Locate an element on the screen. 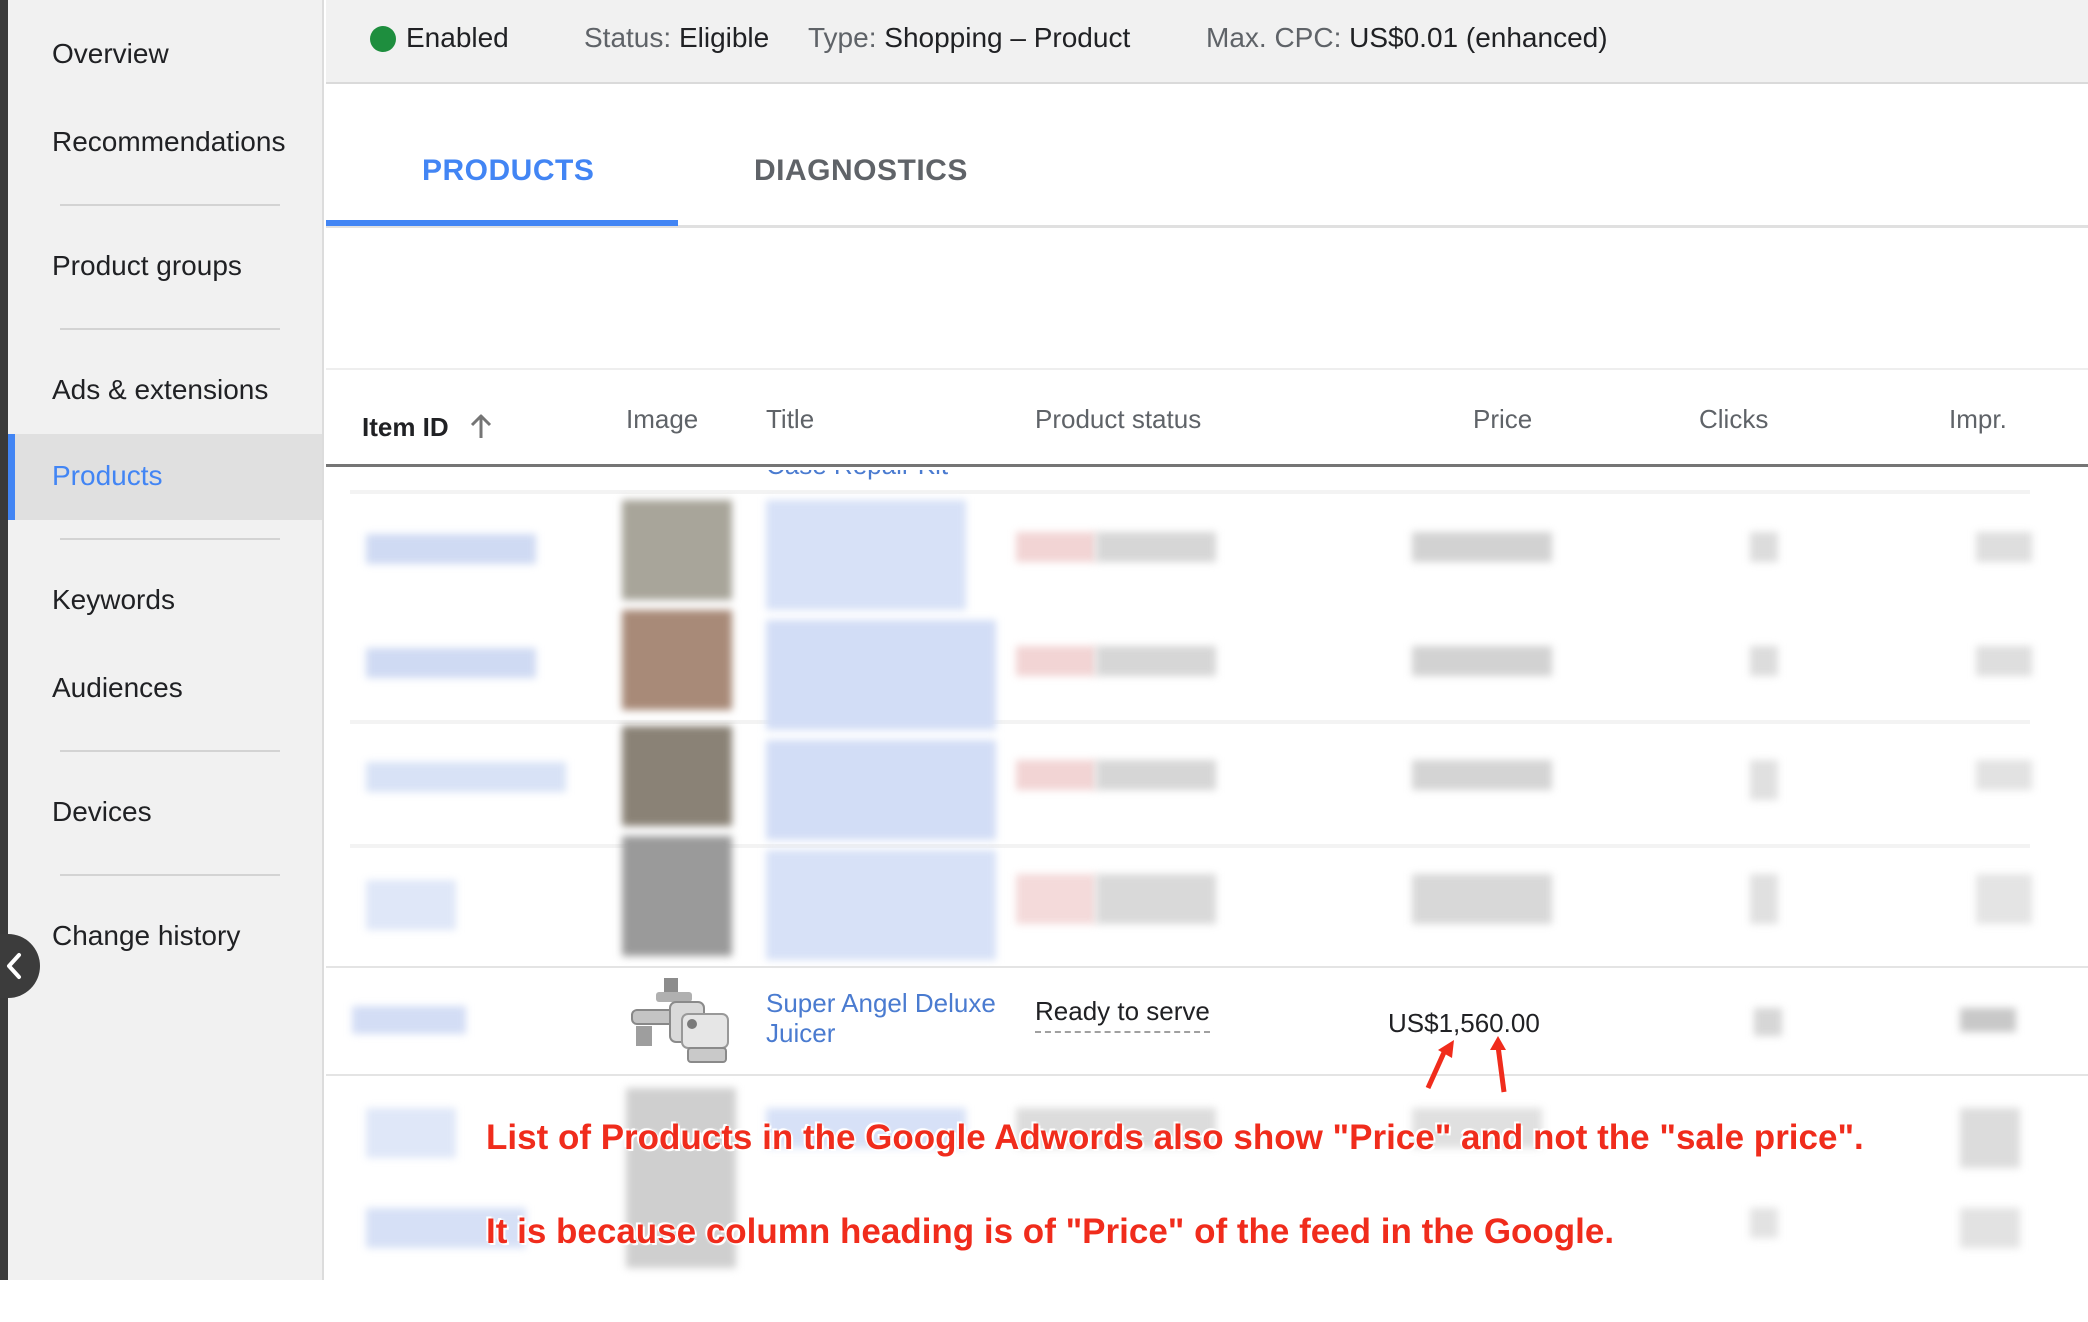 This screenshot has width=2088, height=1322. table-header-top-border is located at coordinates (1207, 369).